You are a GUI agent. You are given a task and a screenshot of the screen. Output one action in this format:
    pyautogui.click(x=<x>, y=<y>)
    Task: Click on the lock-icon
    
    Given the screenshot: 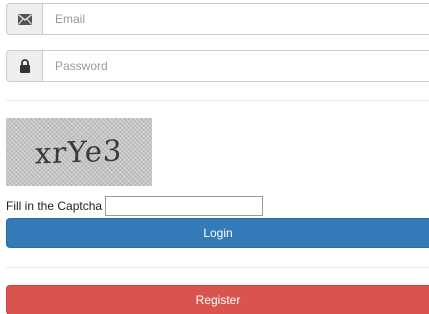 What is the action you would take?
    pyautogui.click(x=24, y=66)
    